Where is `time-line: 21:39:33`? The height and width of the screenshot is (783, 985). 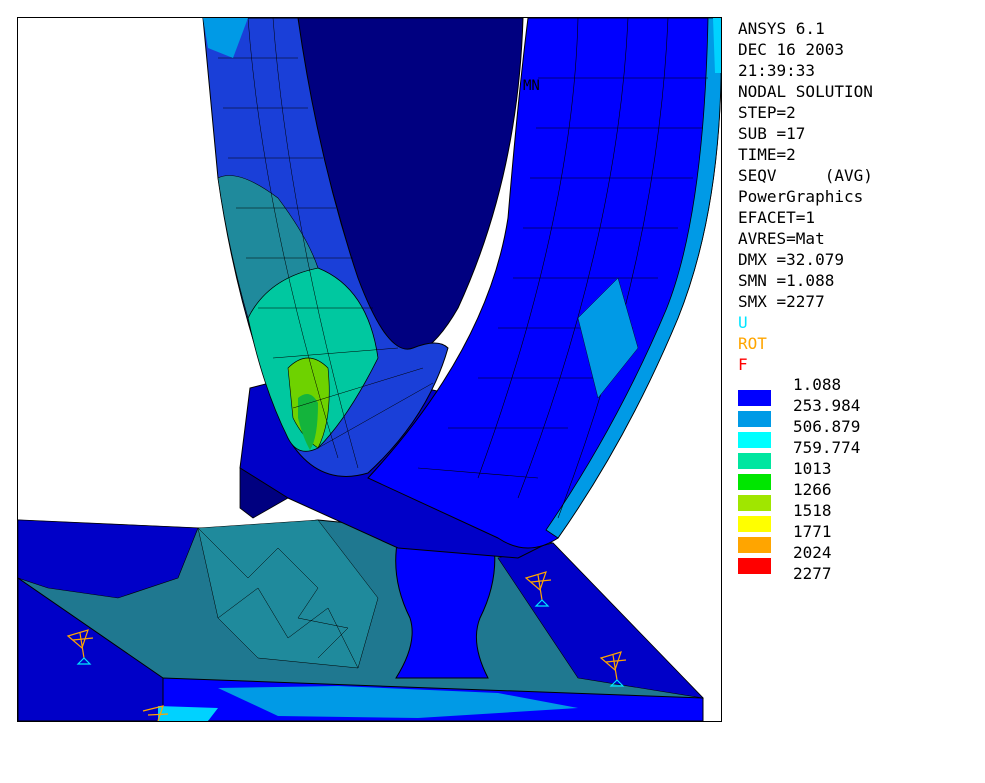 time-line: 21:39:33 is located at coordinates (777, 70).